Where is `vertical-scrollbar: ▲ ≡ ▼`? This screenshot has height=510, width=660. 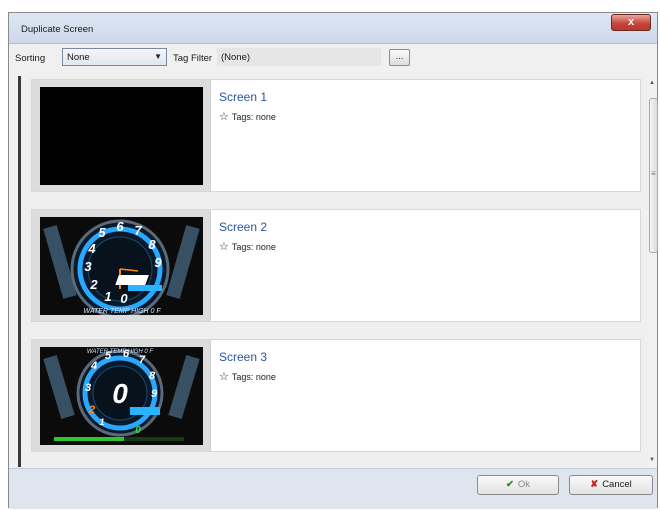 vertical-scrollbar: ▲ ≡ ▼ is located at coordinates (654, 271).